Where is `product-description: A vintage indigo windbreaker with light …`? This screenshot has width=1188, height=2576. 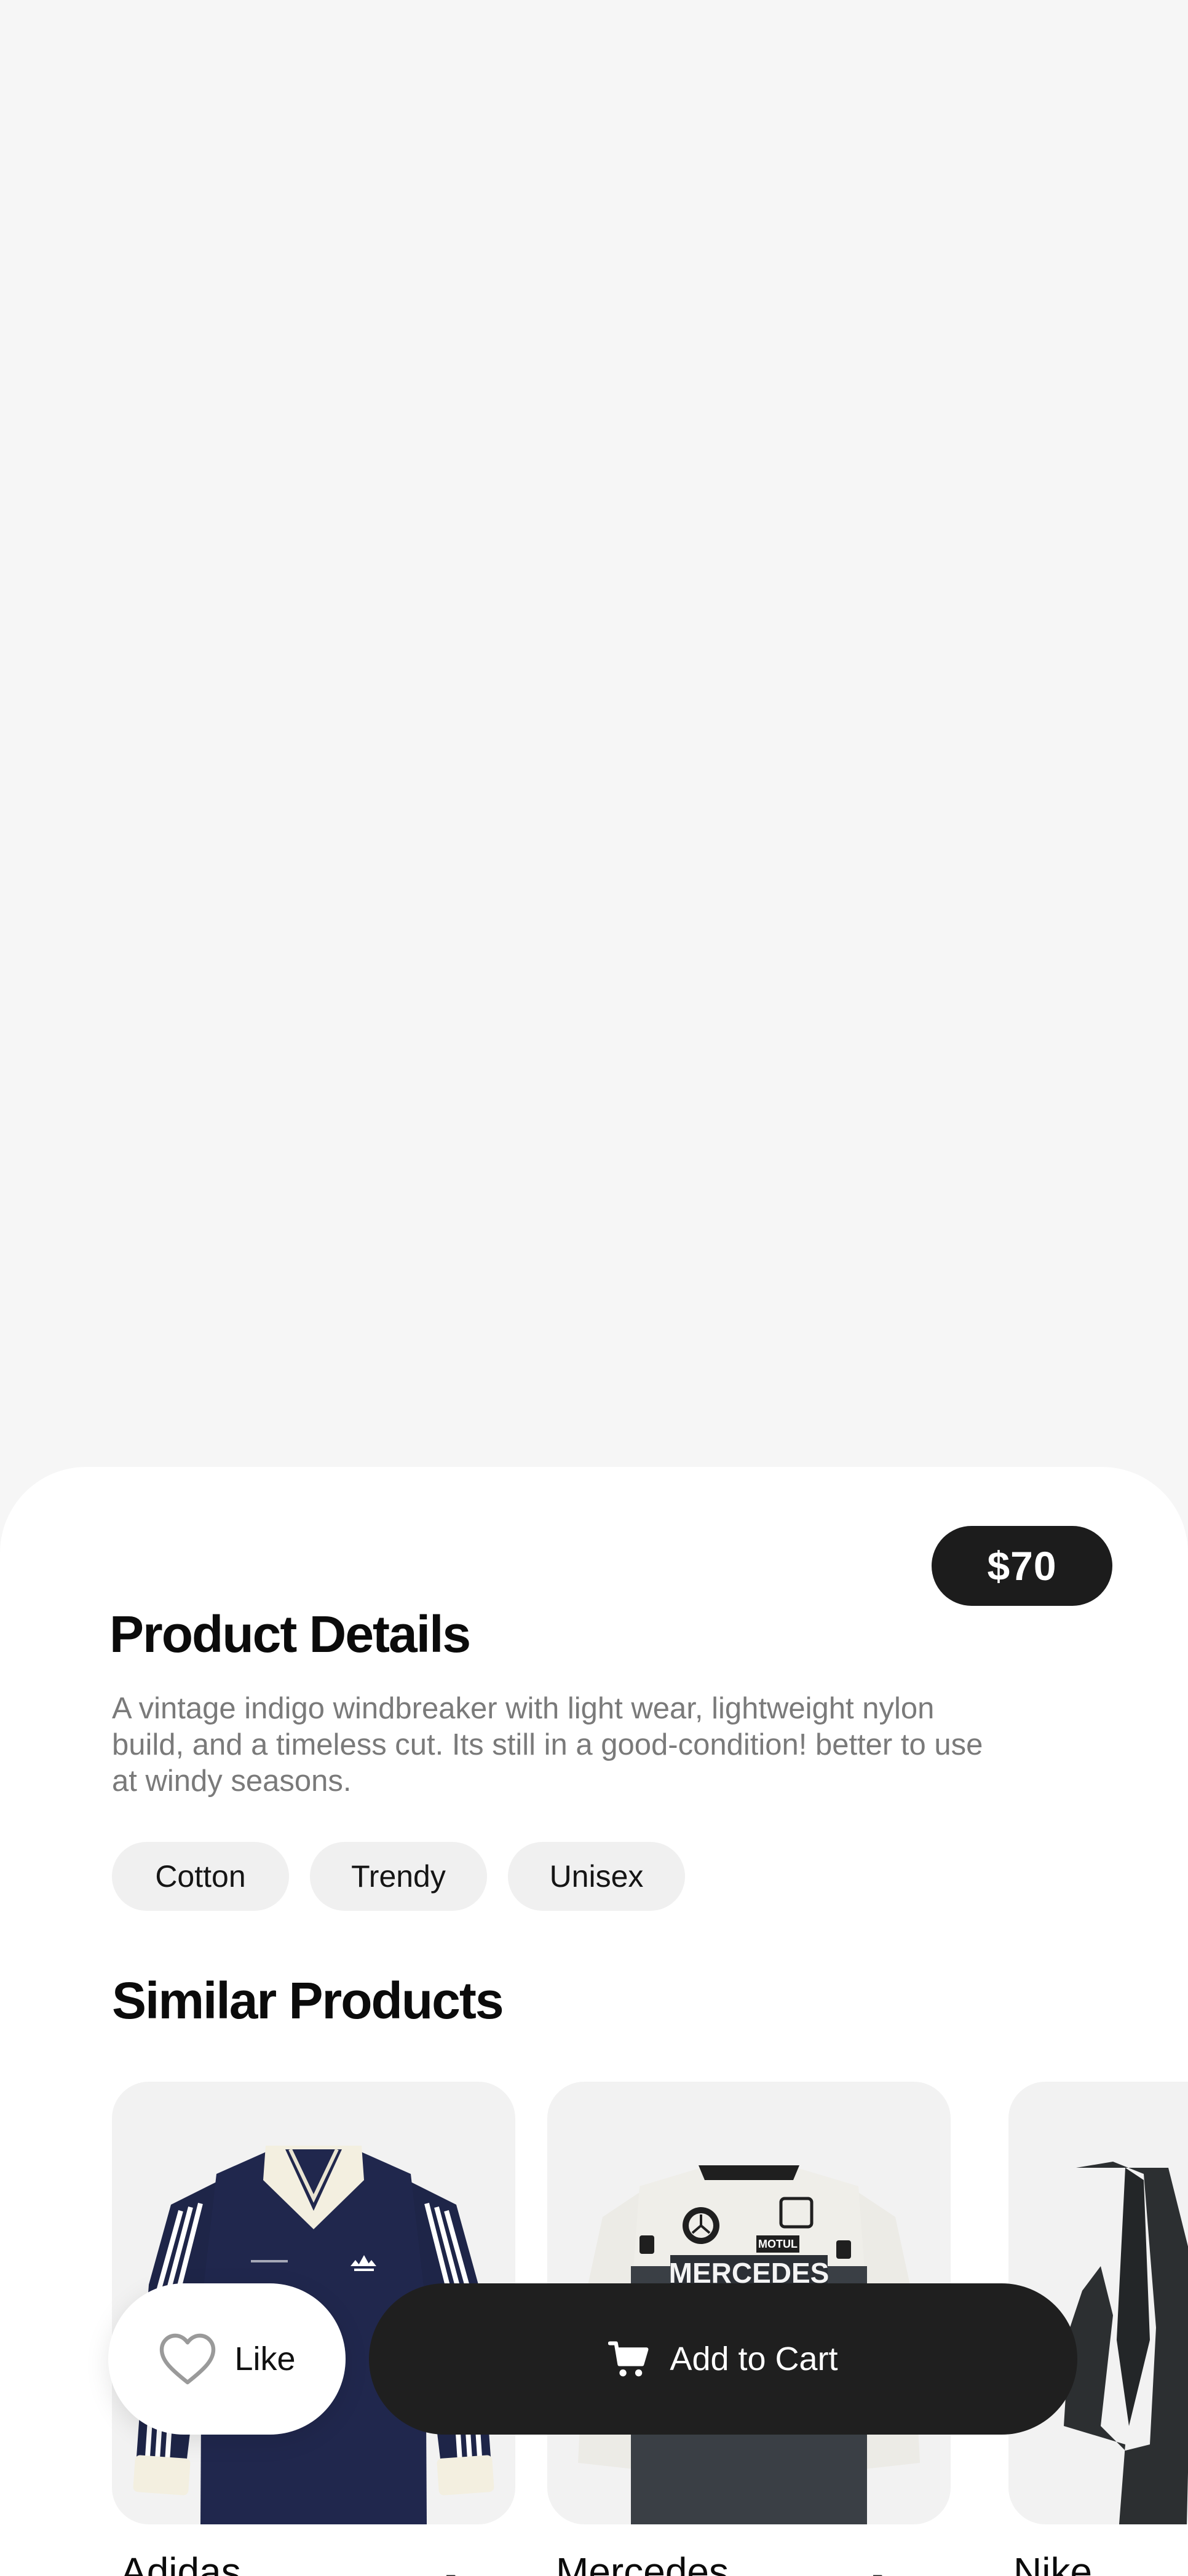 product-description: A vintage indigo windbreaker with light … is located at coordinates (547, 1745).